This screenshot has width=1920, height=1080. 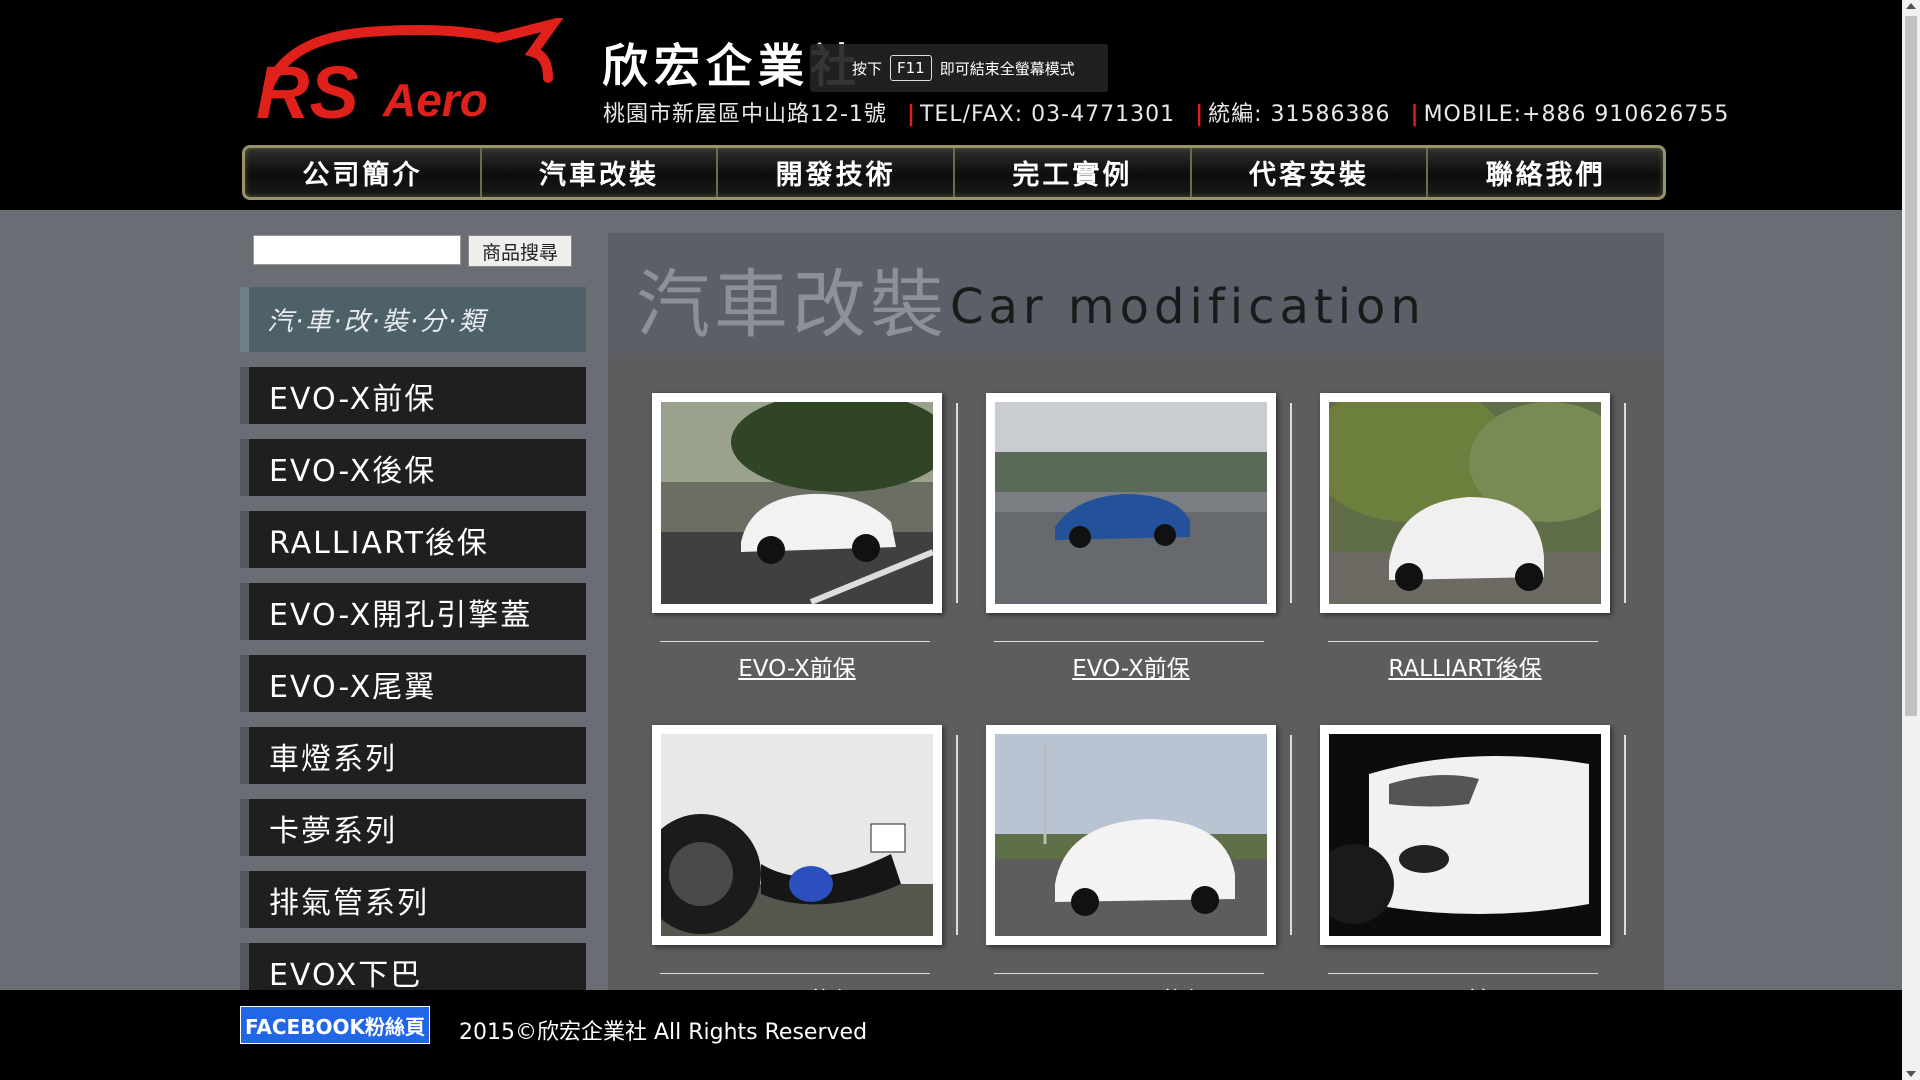 What do you see at coordinates (413, 539) in the screenshot?
I see `category-item-ralliart-rear-bumper: RALLIART後保` at bounding box center [413, 539].